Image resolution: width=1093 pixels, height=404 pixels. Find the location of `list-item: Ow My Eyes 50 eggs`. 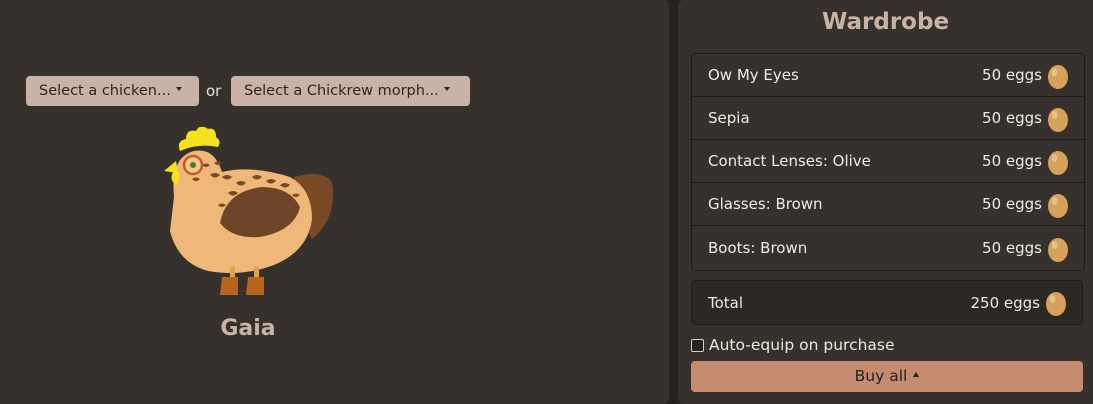

list-item: Ow My Eyes 50 eggs is located at coordinates (888, 75).